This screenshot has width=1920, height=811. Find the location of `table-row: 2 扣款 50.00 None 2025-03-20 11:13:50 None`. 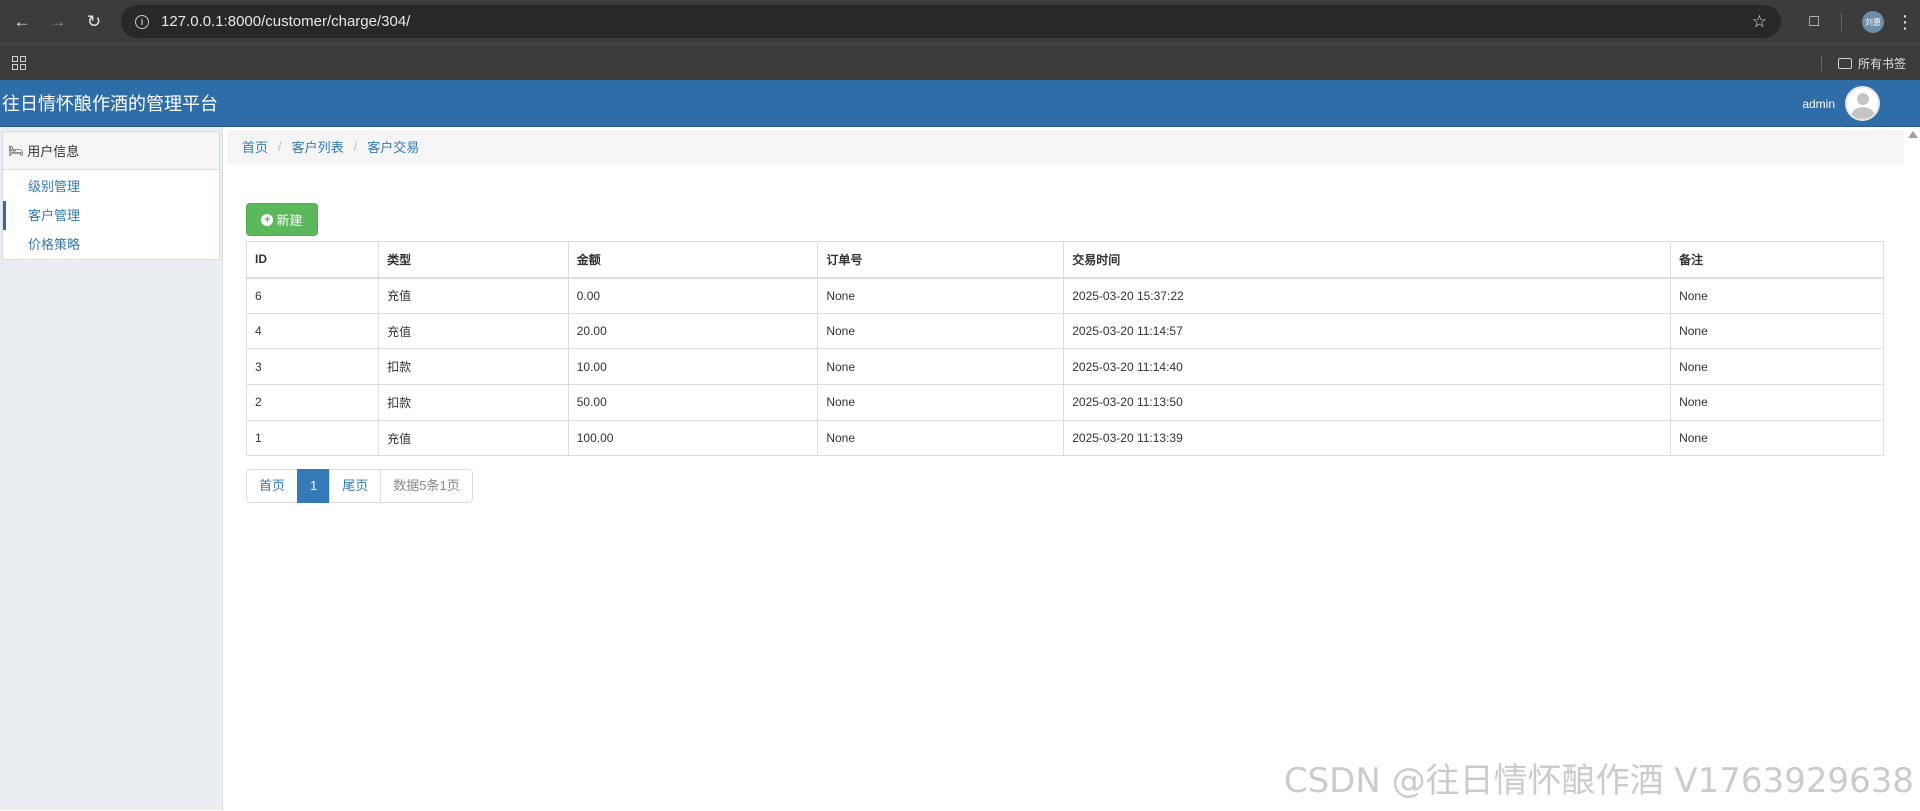

table-row: 2 扣款 50.00 None 2025-03-20 11:13:50 None is located at coordinates (1064, 402).